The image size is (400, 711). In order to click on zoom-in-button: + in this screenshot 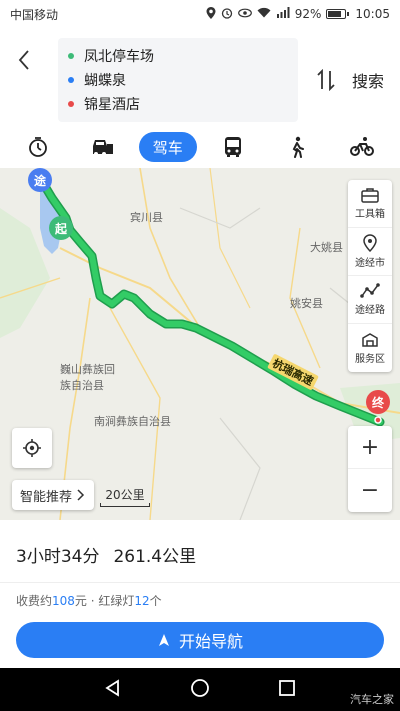, I will do `click(370, 447)`.